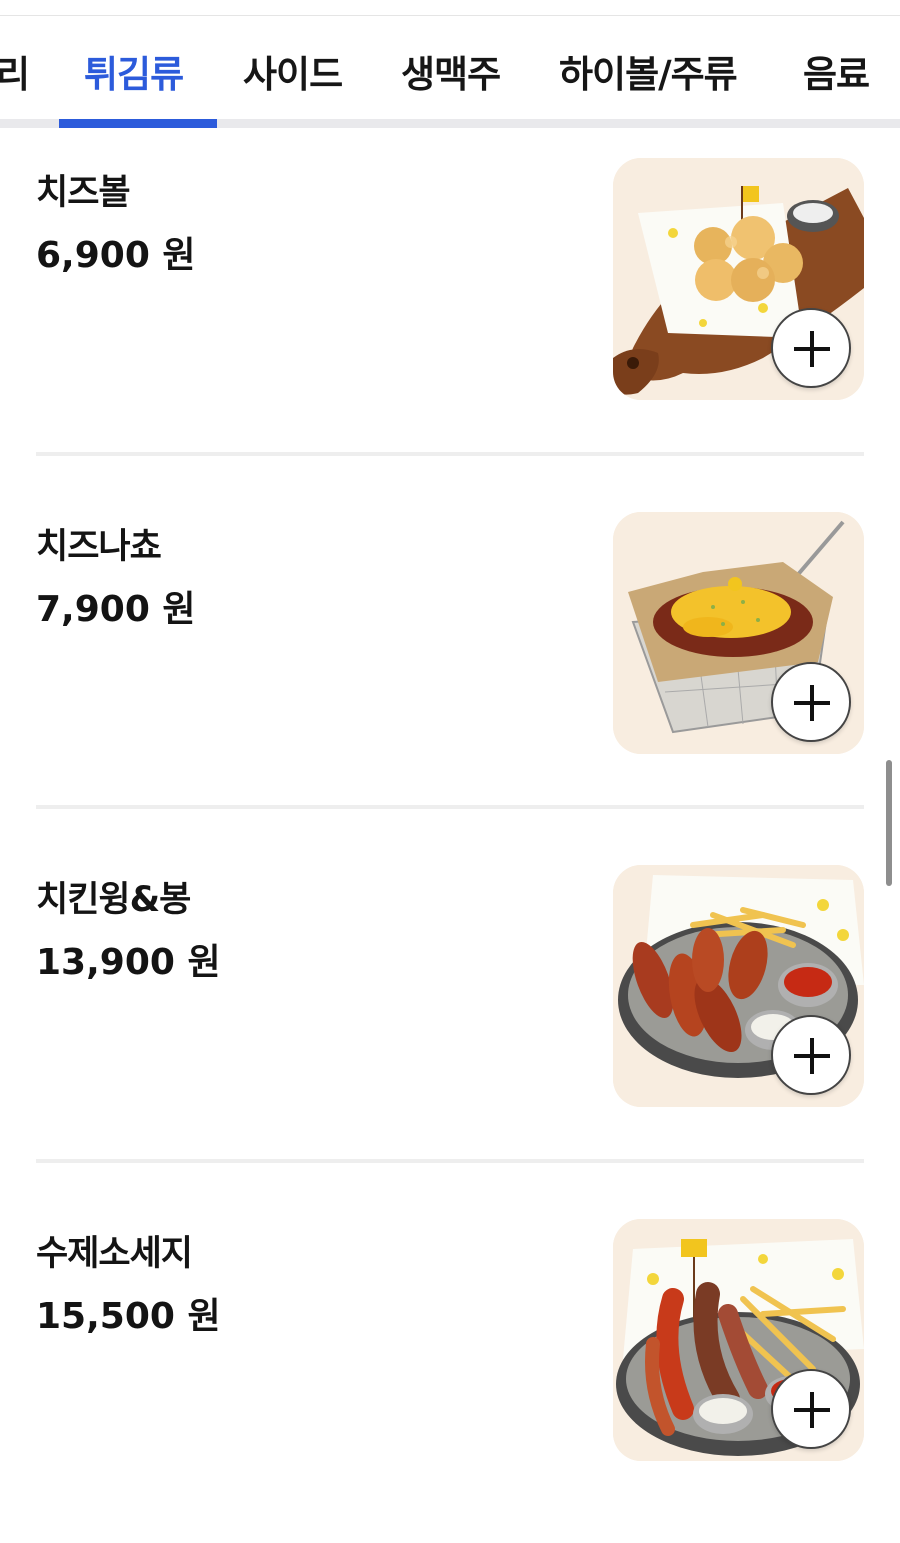  Describe the element at coordinates (15, 71) in the screenshot. I see `tab-partial: 리` at that location.